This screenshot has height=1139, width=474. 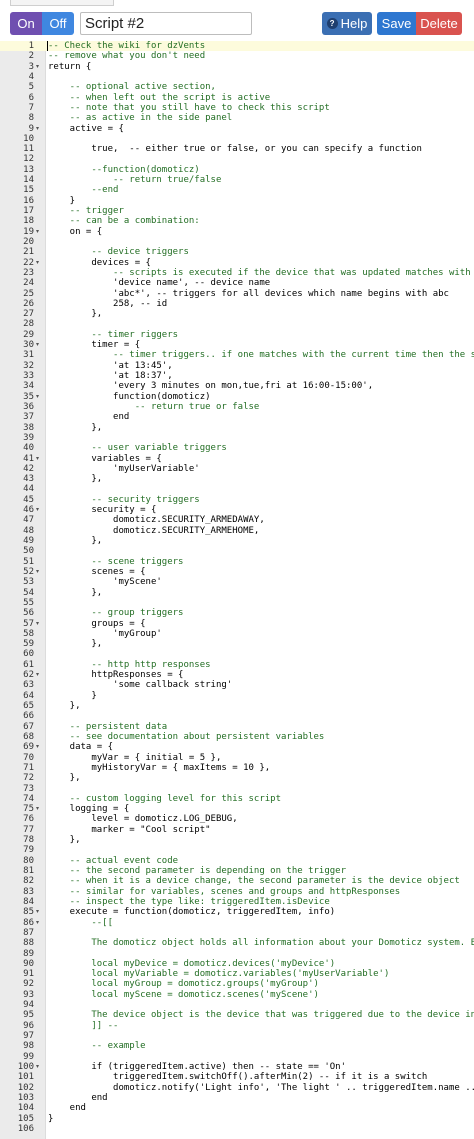 I want to click on code-line: 69 ▾ data = {, so click(x=237, y=747).